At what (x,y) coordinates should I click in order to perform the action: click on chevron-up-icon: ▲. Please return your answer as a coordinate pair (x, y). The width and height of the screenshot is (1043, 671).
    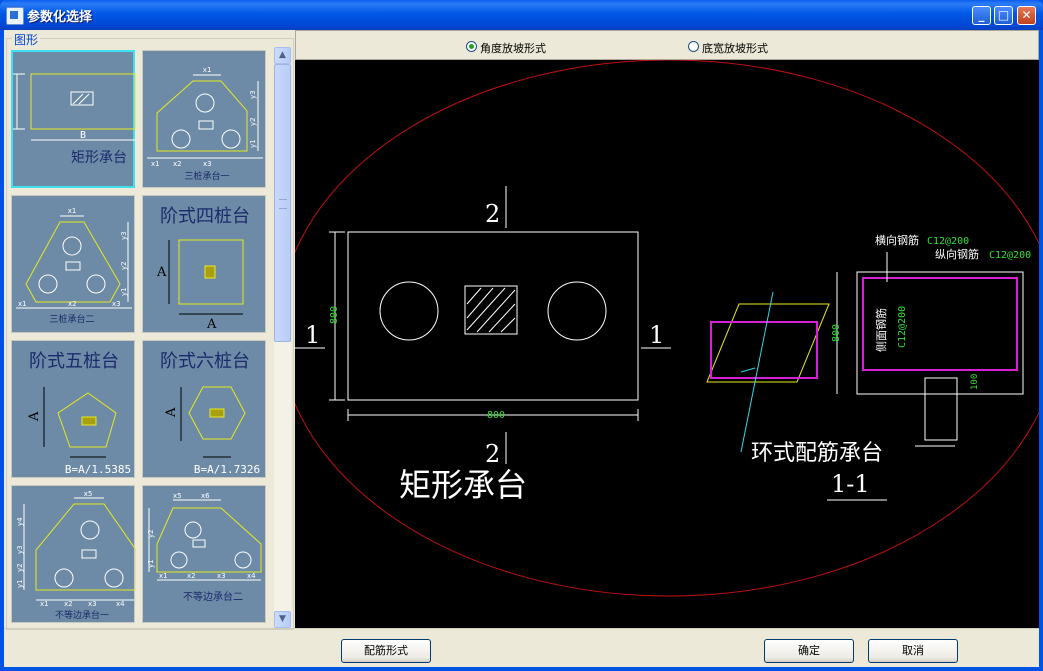
    Looking at the image, I should click on (282, 55).